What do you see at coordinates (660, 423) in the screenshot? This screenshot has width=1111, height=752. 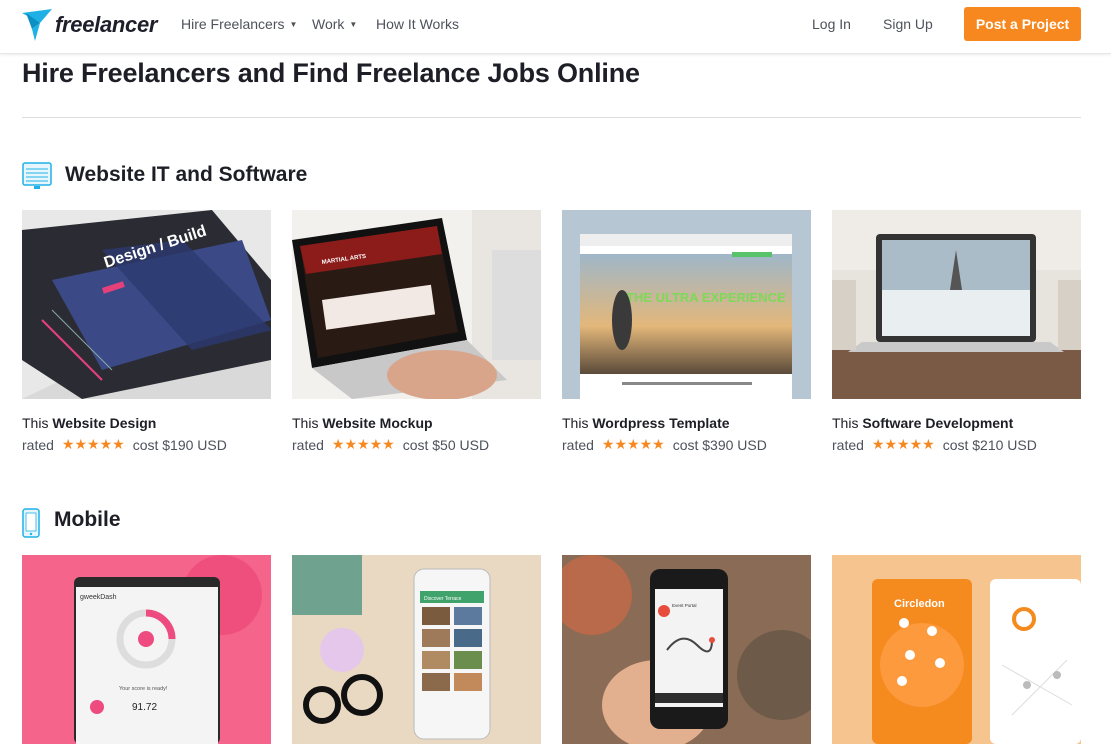 I see `project-name: Wordpress Template` at bounding box center [660, 423].